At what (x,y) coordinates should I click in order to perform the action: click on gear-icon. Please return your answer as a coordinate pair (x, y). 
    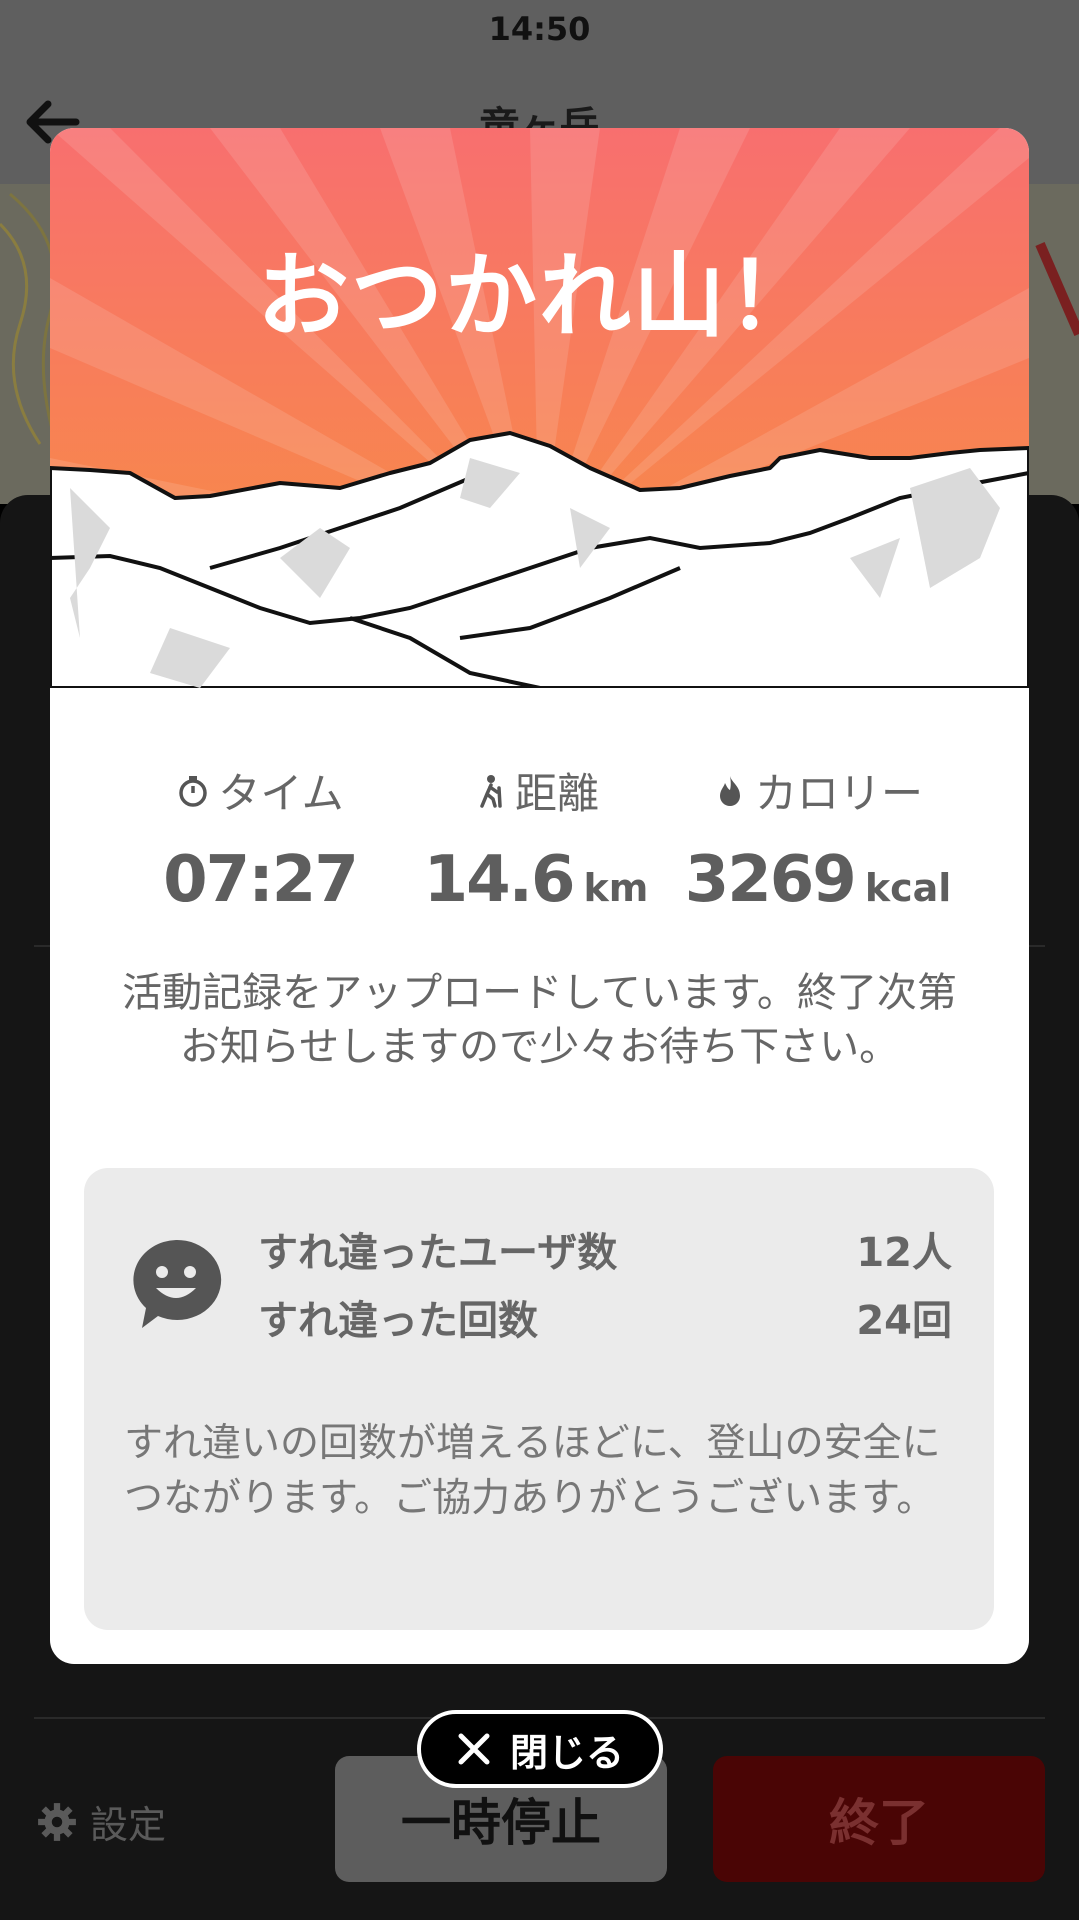
    Looking at the image, I should click on (57, 1821).